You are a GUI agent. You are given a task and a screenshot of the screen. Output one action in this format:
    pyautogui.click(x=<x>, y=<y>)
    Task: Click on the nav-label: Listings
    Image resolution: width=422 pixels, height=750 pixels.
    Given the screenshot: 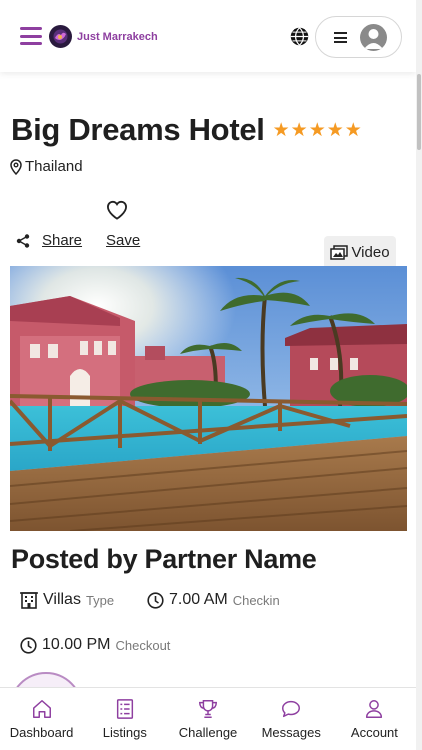 What is the action you would take?
    pyautogui.click(x=124, y=732)
    